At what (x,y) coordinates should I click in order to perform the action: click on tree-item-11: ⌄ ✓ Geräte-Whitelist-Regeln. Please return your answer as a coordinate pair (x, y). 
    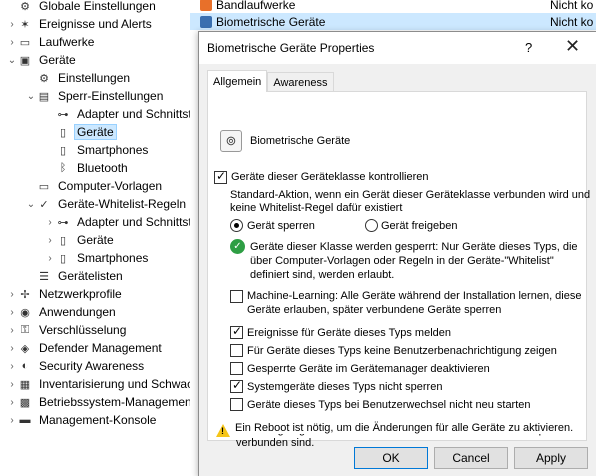
    Looking at the image, I should click on (95, 204).